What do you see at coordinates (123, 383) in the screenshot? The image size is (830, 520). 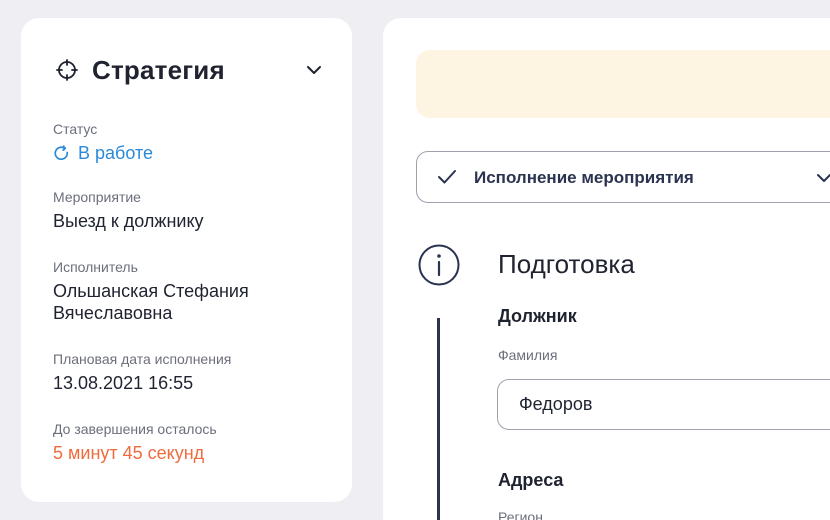 I see `planned-date-value: 13.08.2021 16:55` at bounding box center [123, 383].